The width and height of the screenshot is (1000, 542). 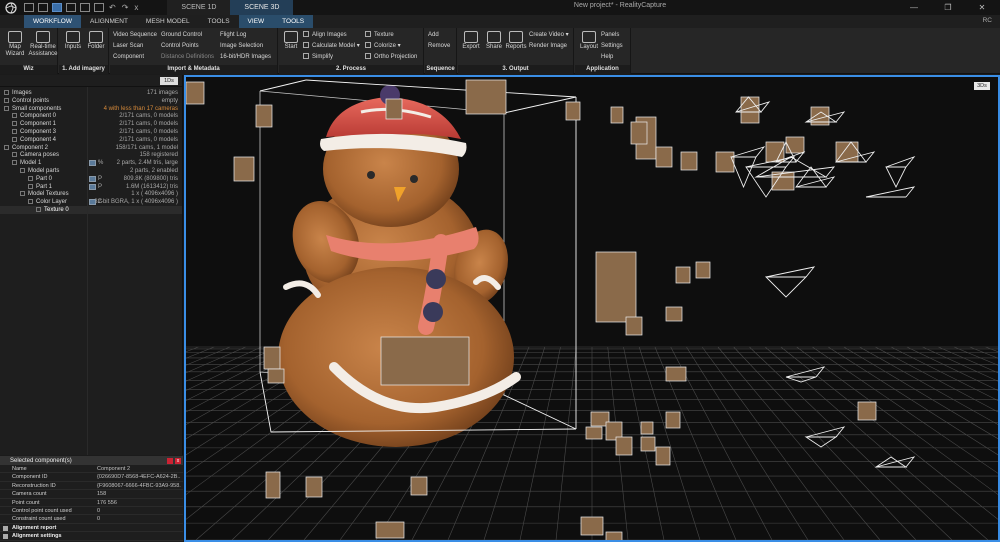 I want to click on tree-row: Component 4 2/171 cams, 0 models, so click(x=91, y=140).